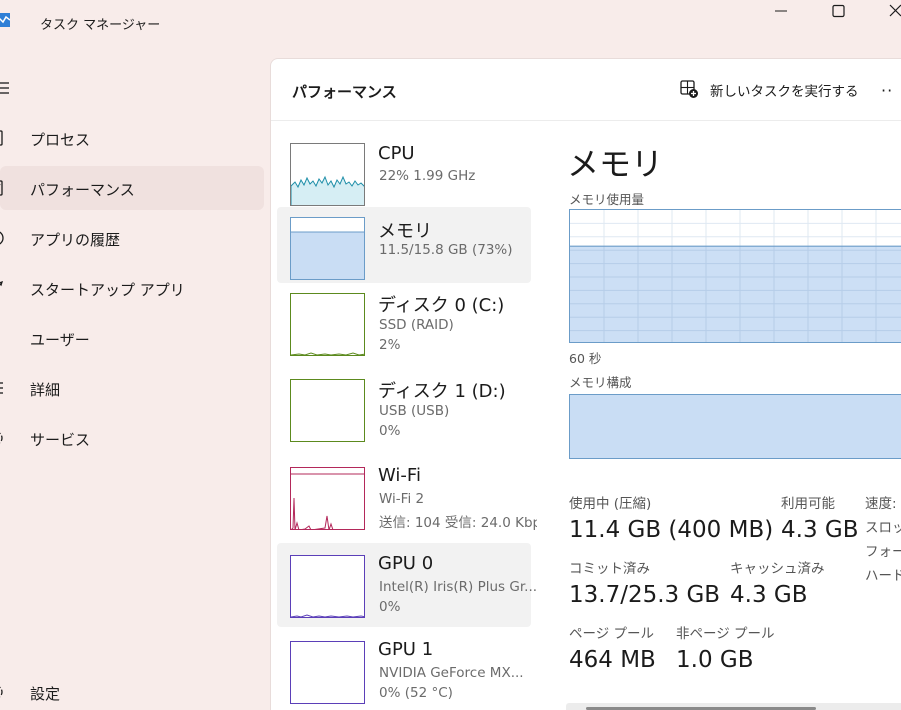 This screenshot has width=901, height=710. What do you see at coordinates (450, 24) in the screenshot?
I see `title-bar: タスク マネージャー` at bounding box center [450, 24].